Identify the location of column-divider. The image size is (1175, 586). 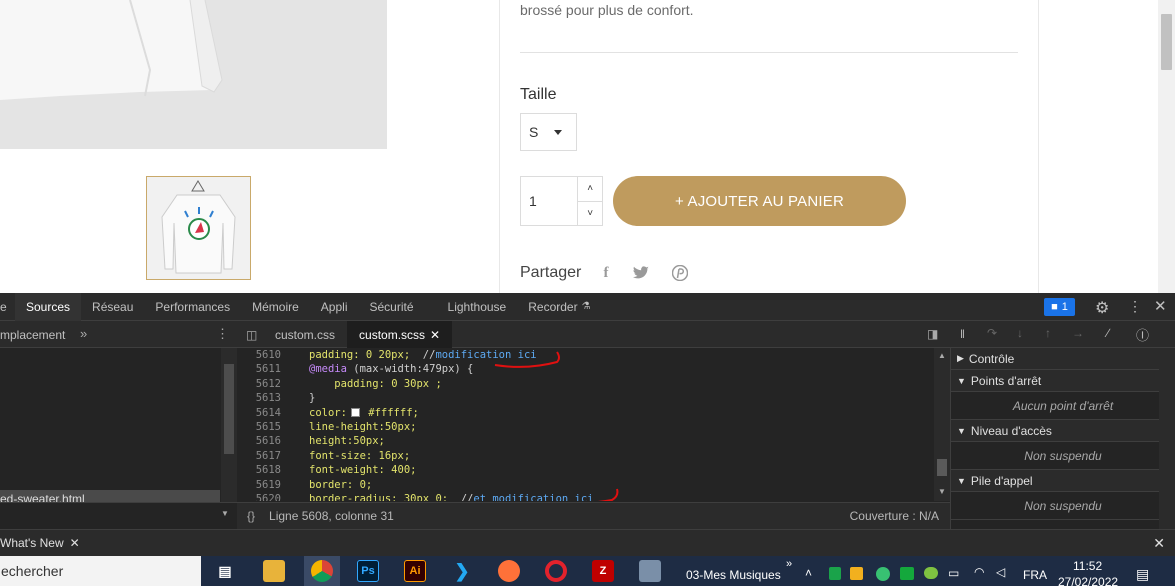
(499, 146).